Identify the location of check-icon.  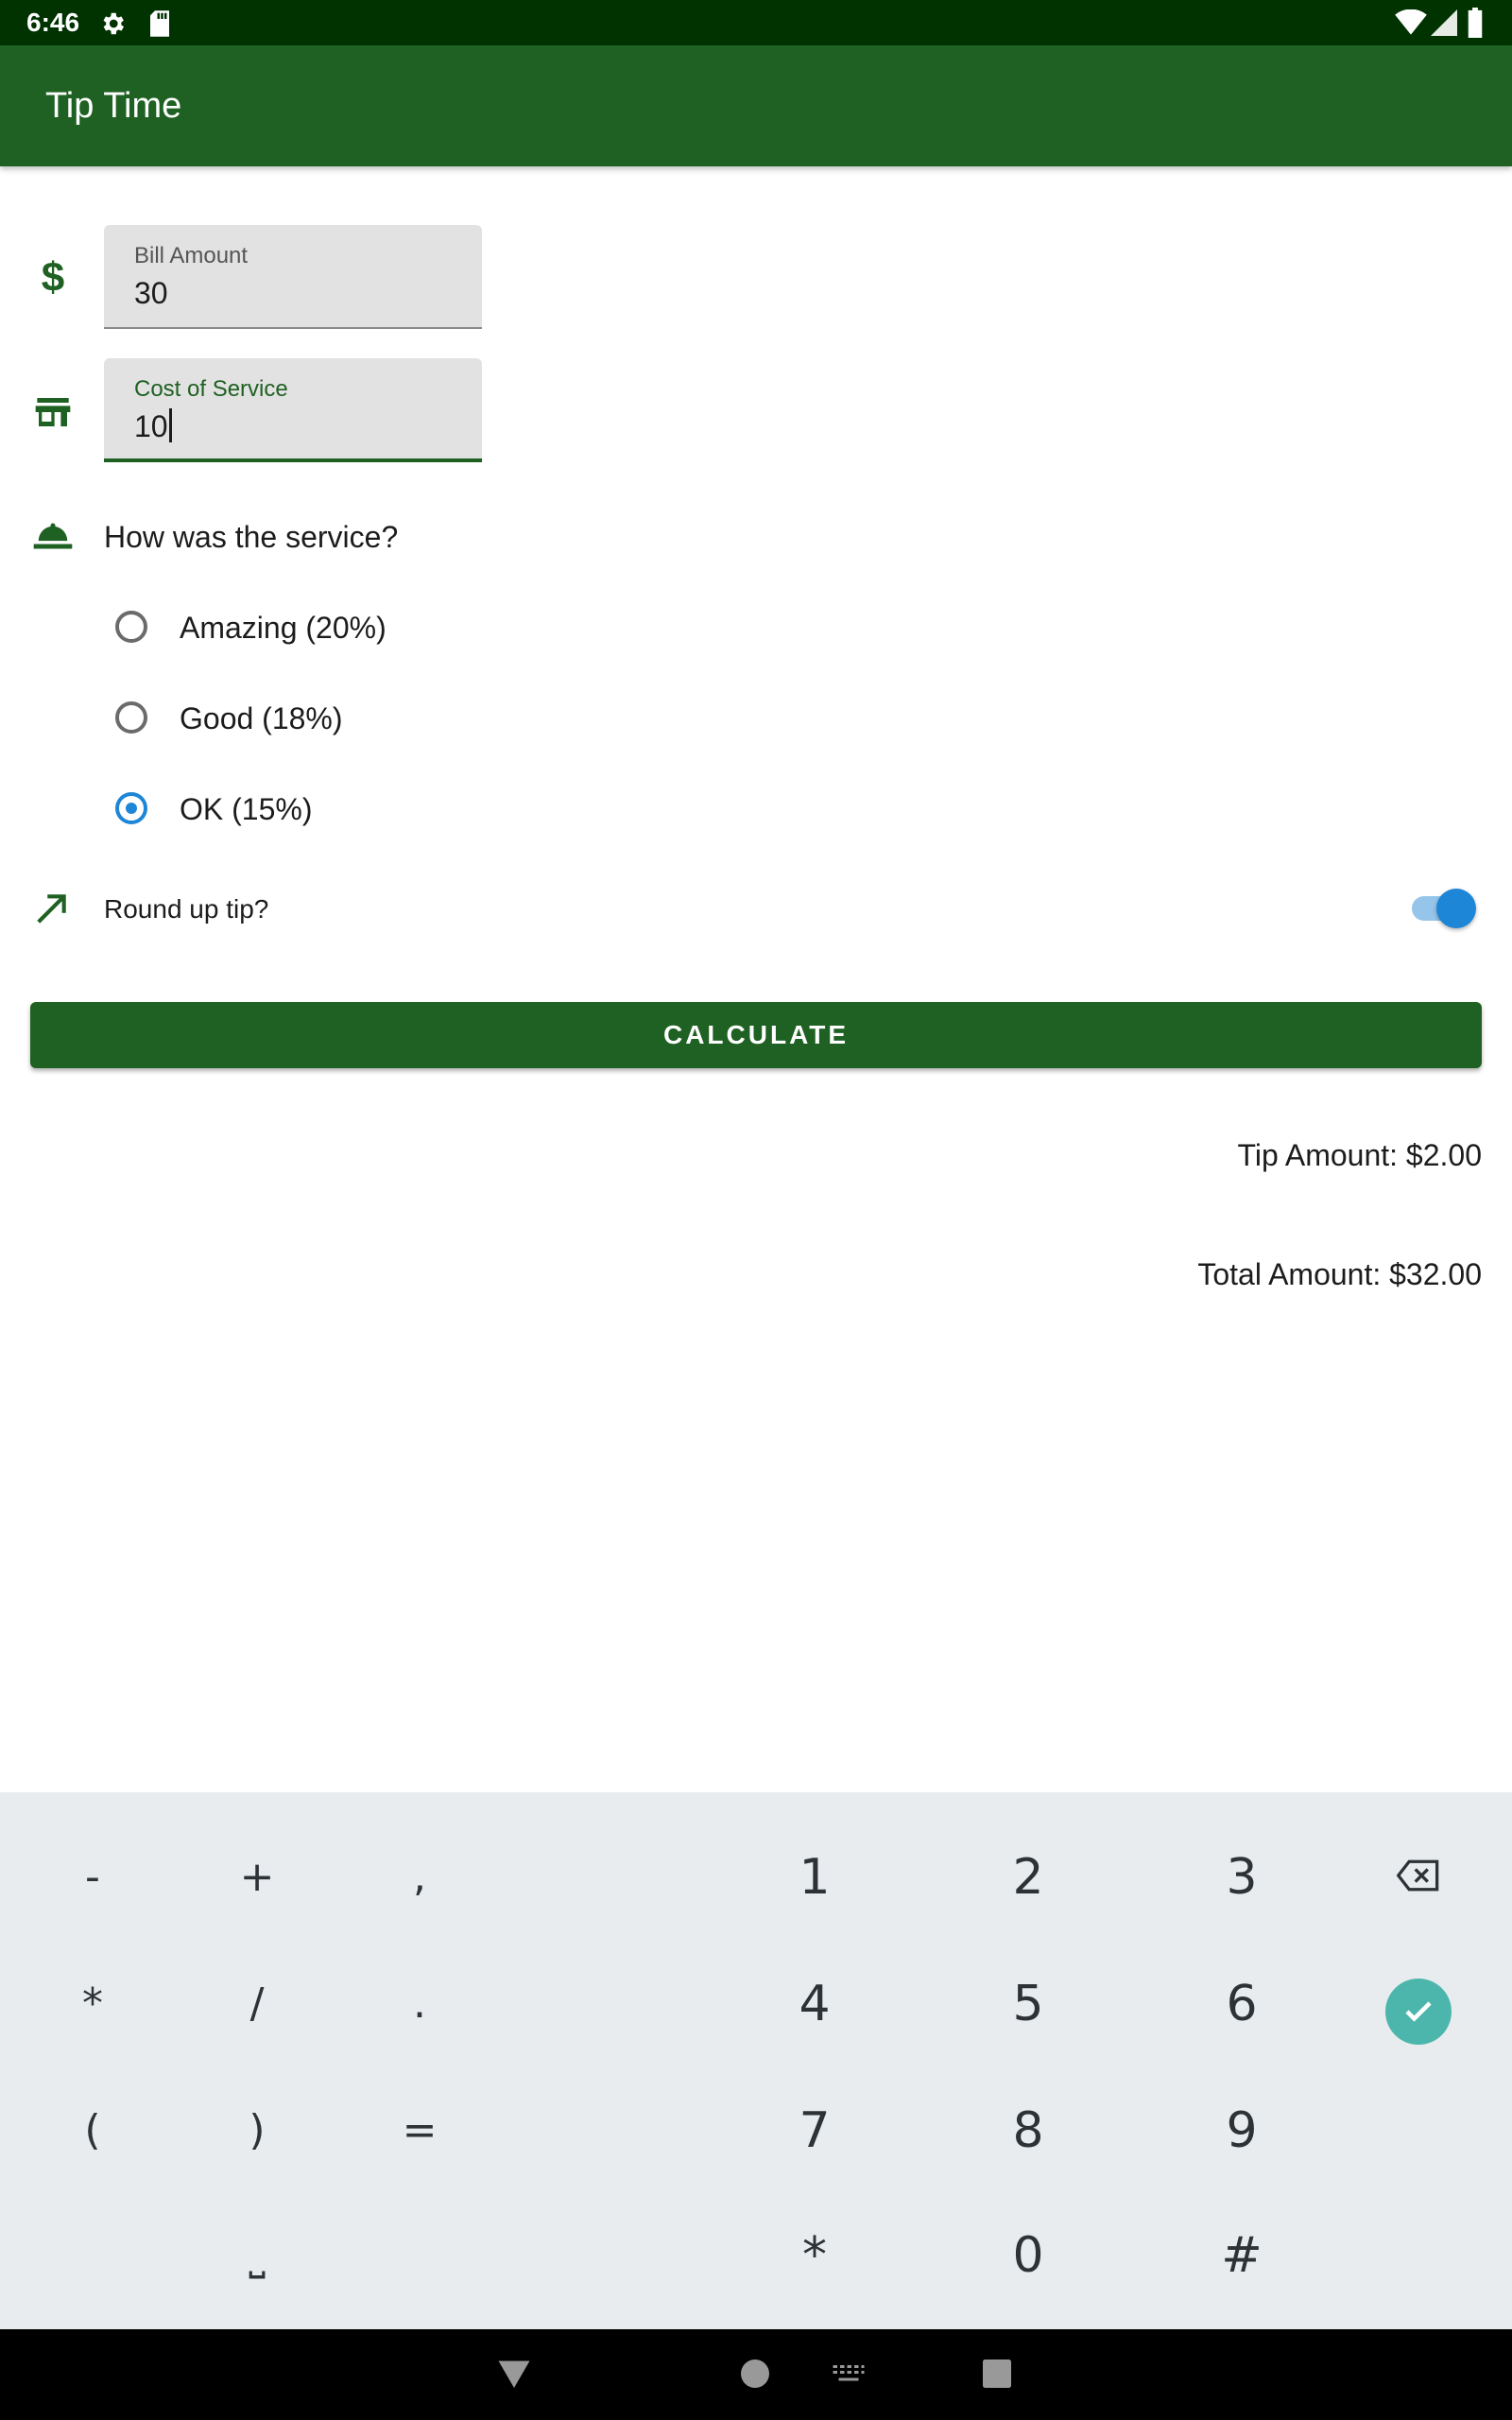
(1418, 2012).